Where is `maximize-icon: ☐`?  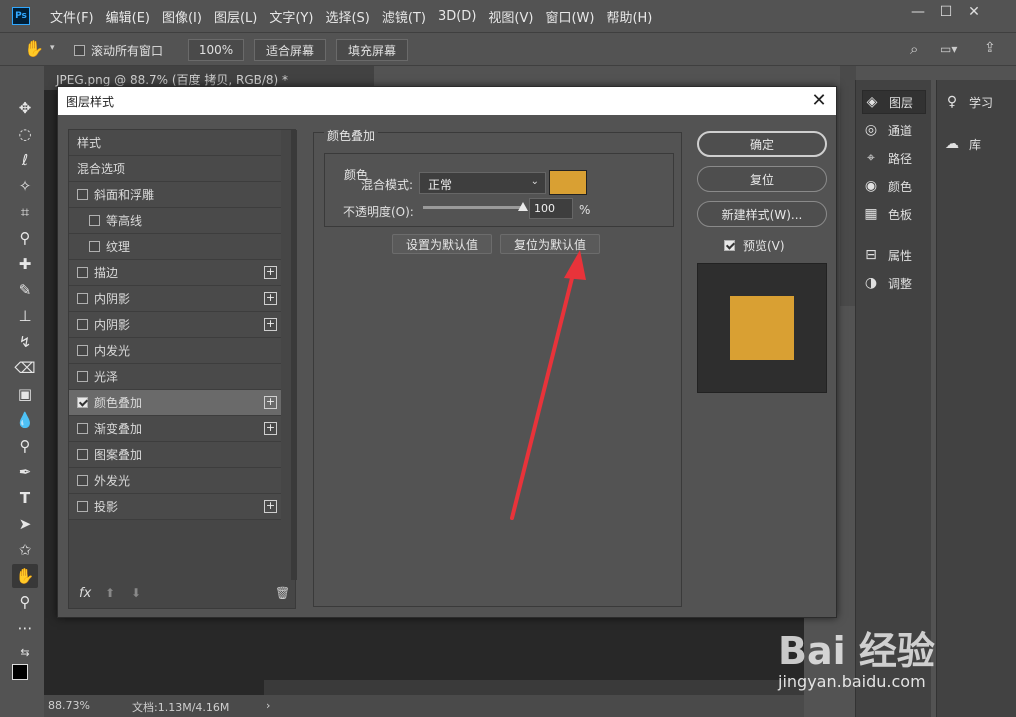 maximize-icon: ☐ is located at coordinates (946, 12).